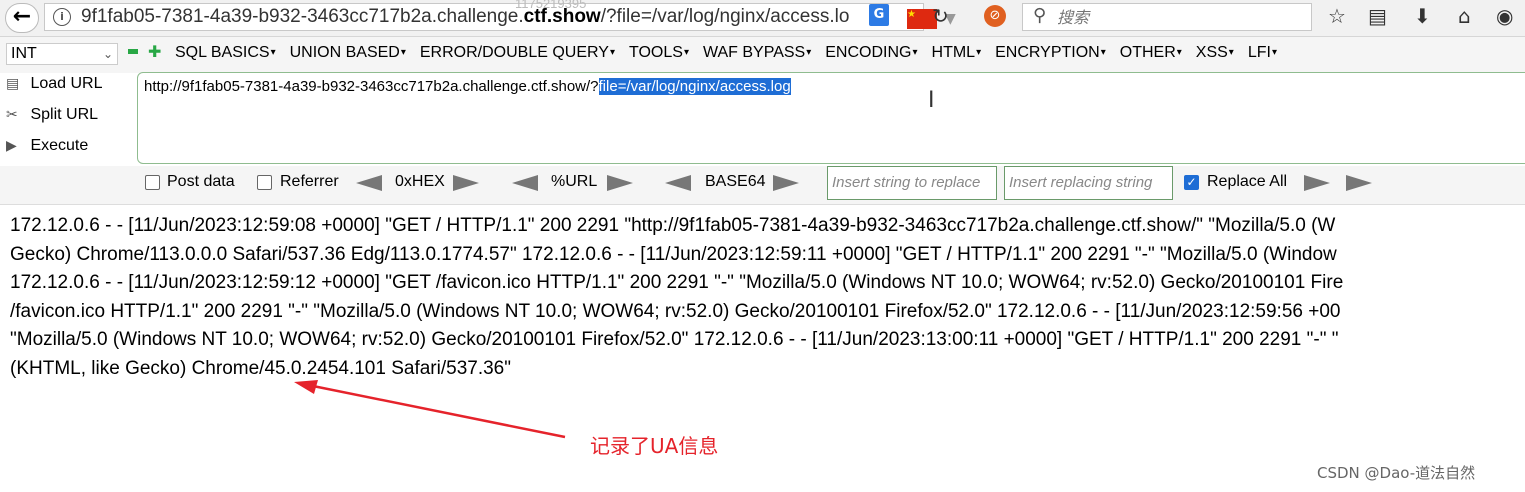 The width and height of the screenshot is (1525, 492). What do you see at coordinates (786, 183) in the screenshot?
I see `base64-encode-arrow-icon` at bounding box center [786, 183].